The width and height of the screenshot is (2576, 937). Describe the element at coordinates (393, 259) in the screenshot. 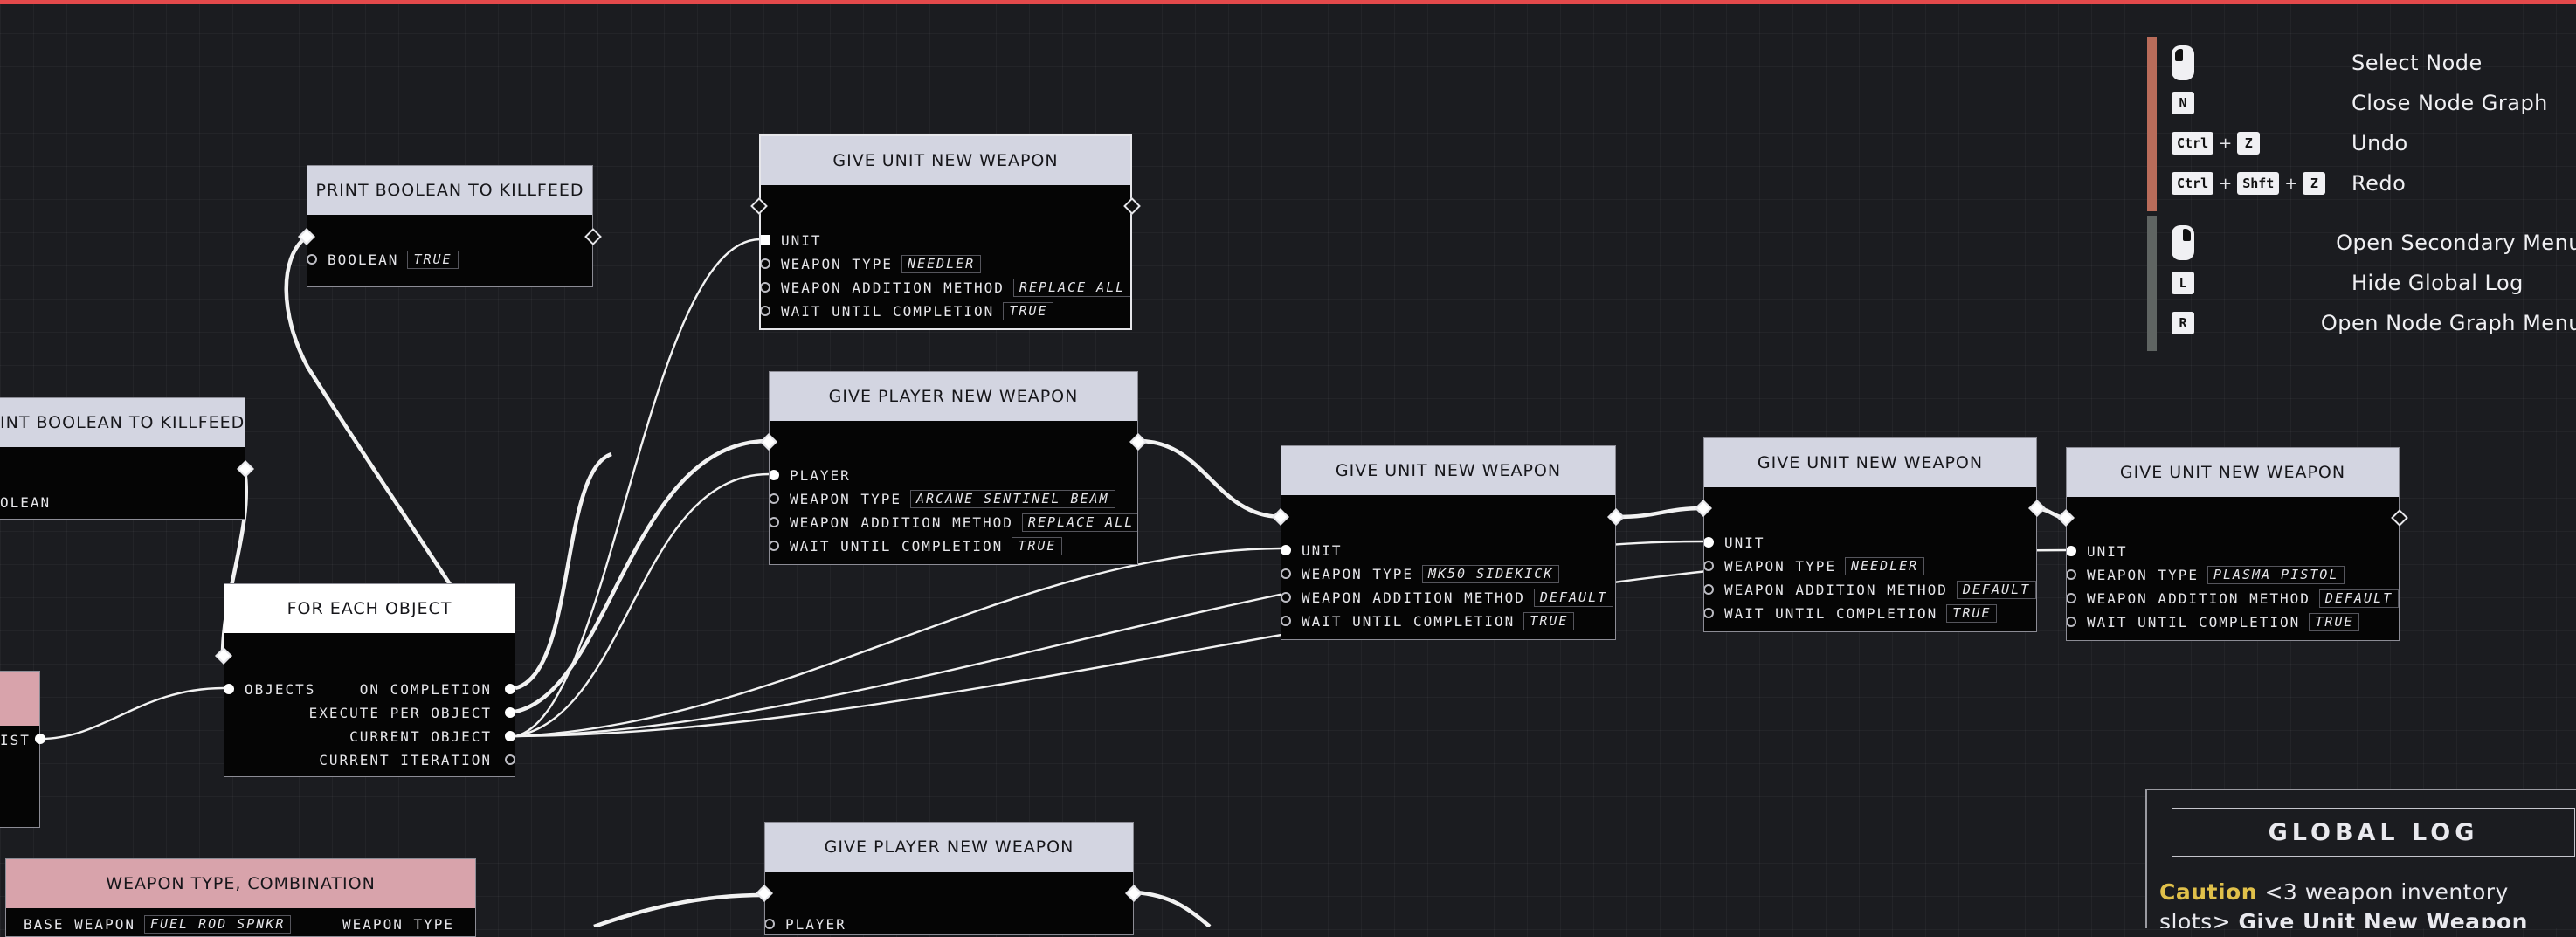

I see `port-boolean: BOOLEAN TRUE` at that location.